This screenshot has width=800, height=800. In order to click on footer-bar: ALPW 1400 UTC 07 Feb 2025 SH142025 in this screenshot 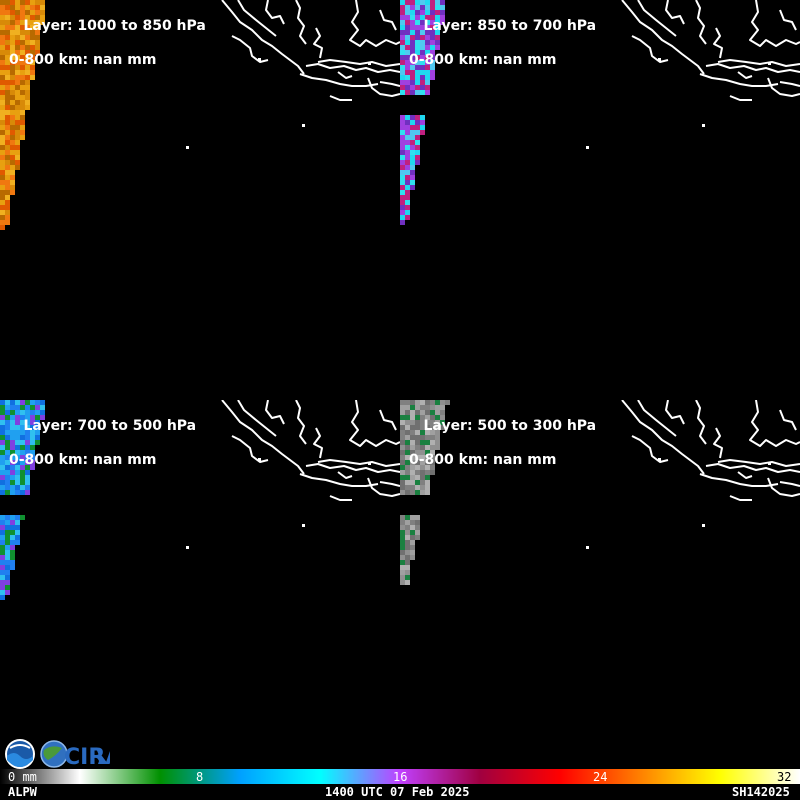, I will do `click(400, 792)`.